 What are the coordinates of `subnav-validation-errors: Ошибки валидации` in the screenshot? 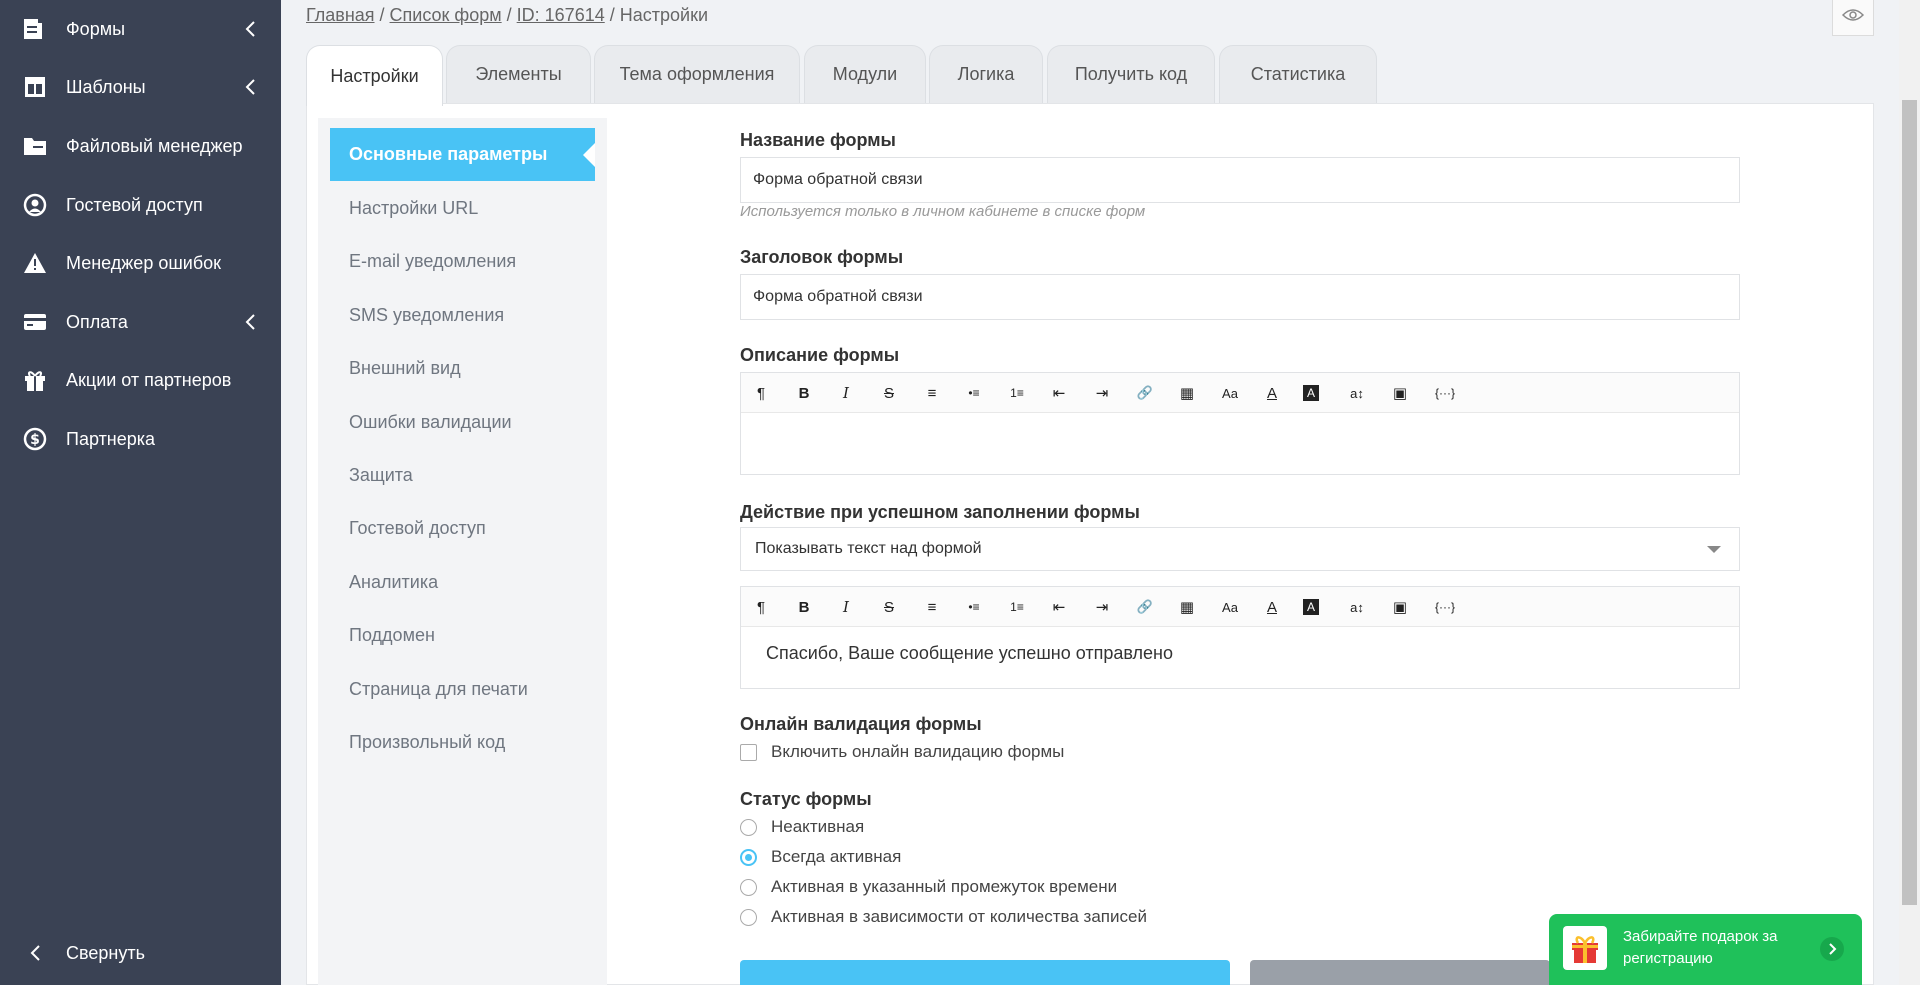 It's located at (462, 422).